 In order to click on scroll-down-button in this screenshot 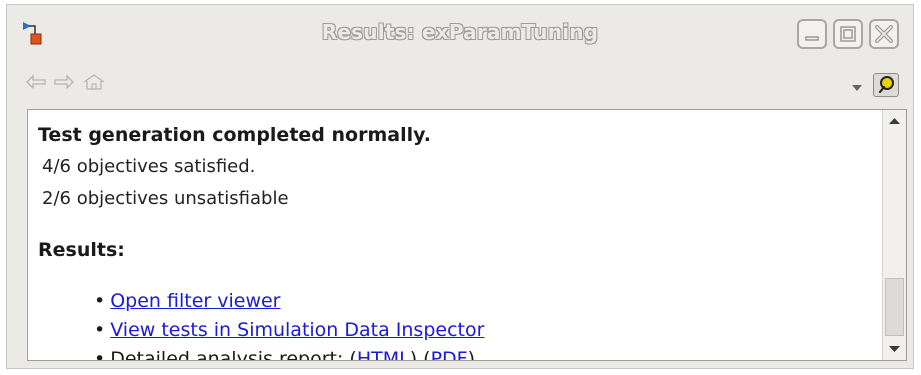, I will do `click(894, 349)`.